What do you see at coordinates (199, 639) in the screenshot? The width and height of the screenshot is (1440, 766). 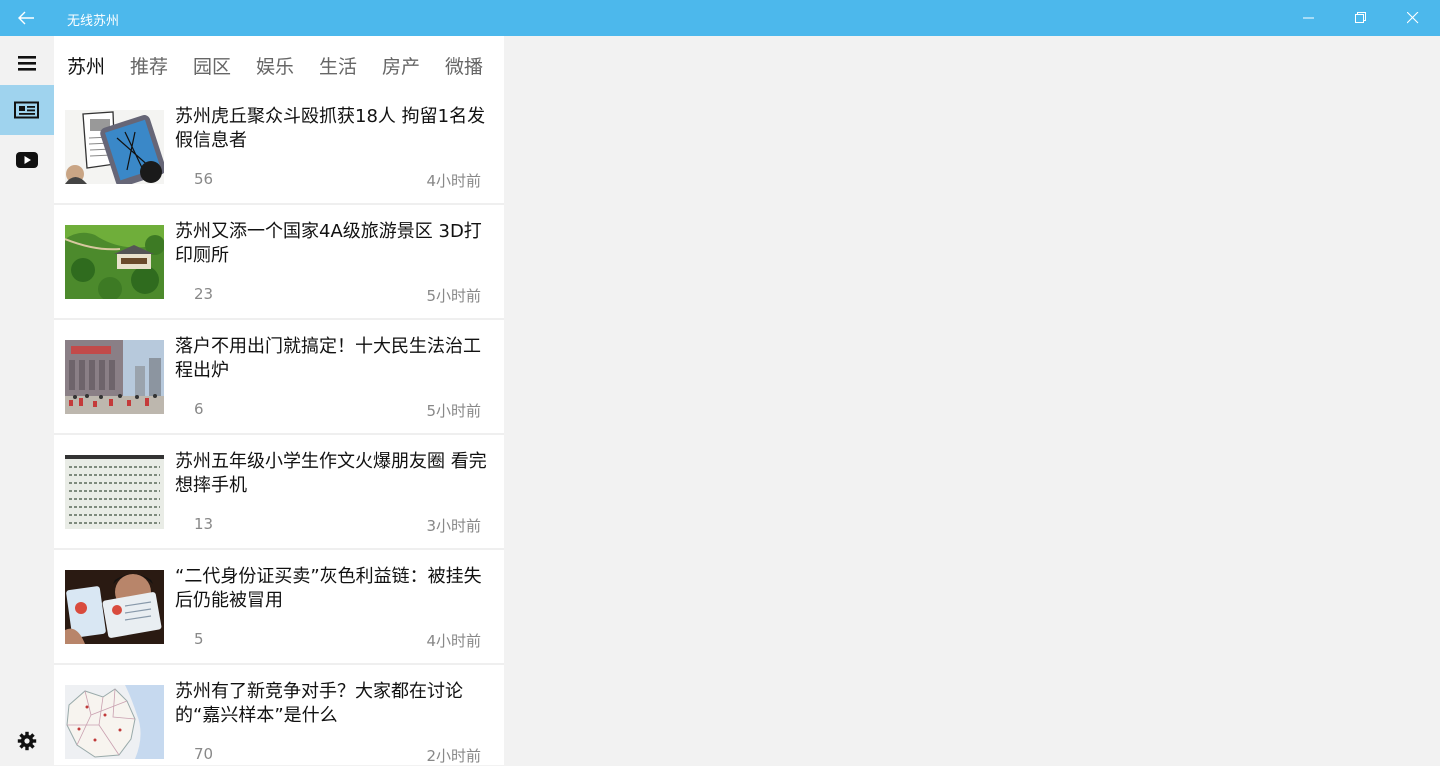 I see `comment-count: 5` at bounding box center [199, 639].